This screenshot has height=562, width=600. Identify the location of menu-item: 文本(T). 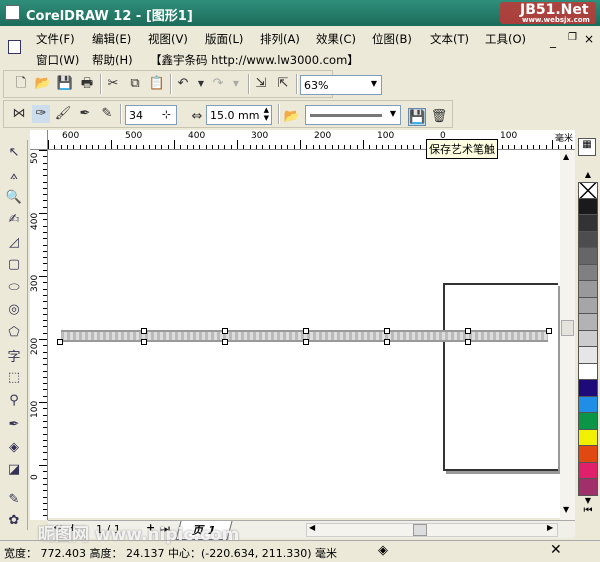
(449, 39).